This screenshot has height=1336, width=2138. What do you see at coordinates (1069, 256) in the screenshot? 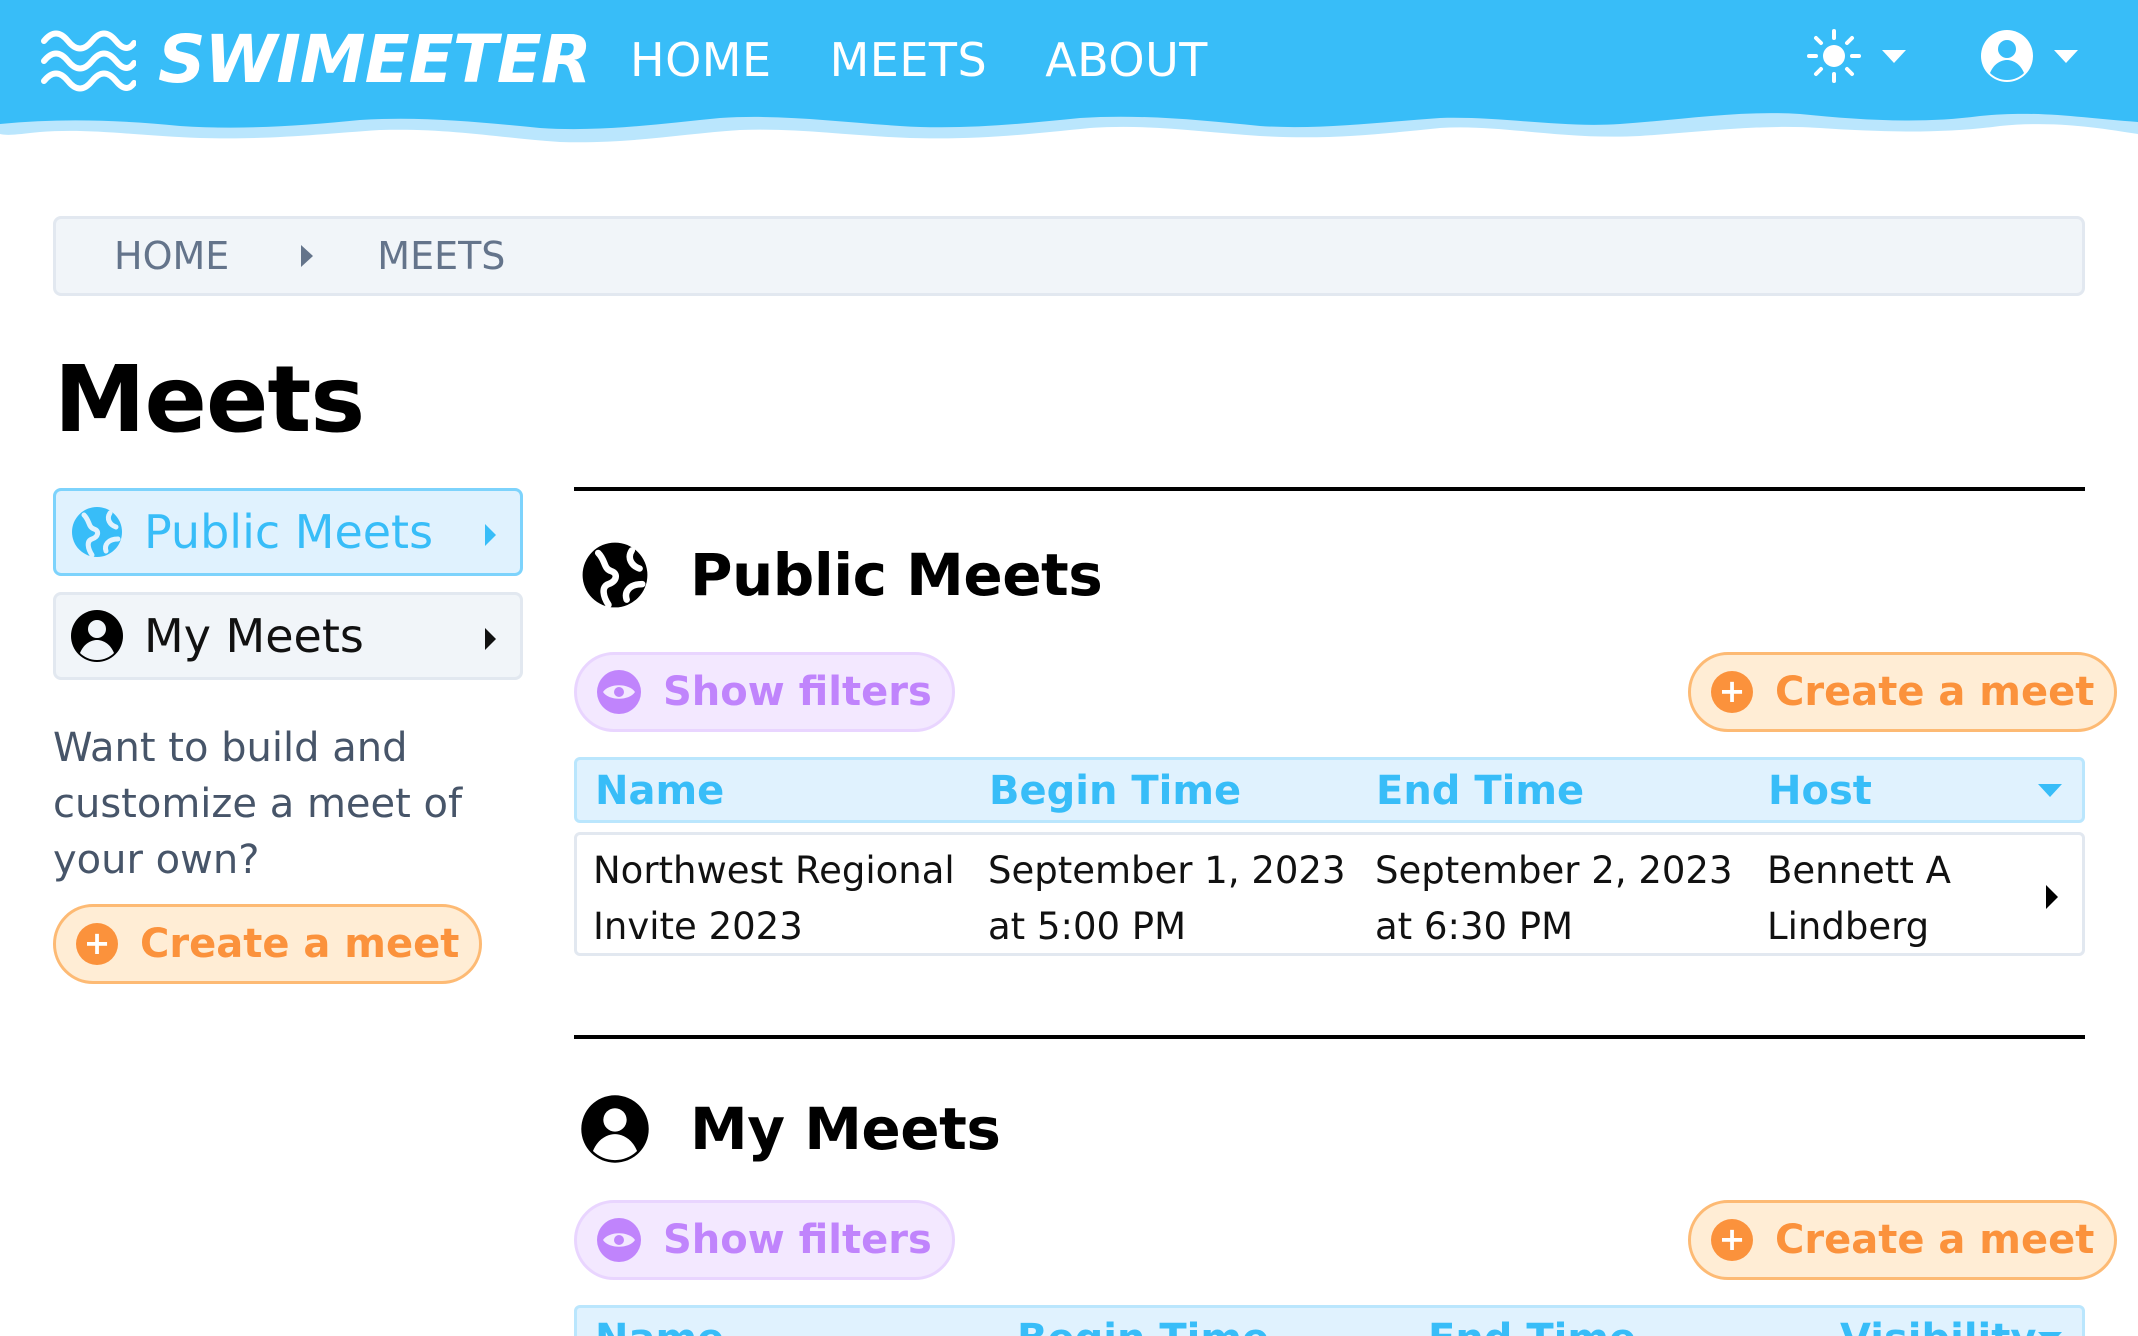
I see `breadcrumb: HOME MEETS` at bounding box center [1069, 256].